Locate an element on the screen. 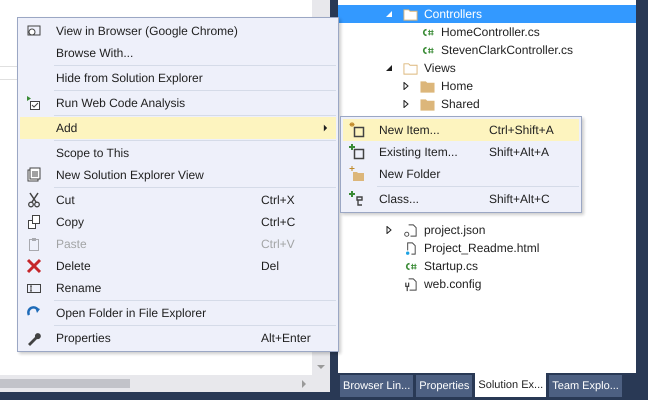 The height and width of the screenshot is (400, 648). menu-item: Run Web Code Analysis is located at coordinates (178, 103).